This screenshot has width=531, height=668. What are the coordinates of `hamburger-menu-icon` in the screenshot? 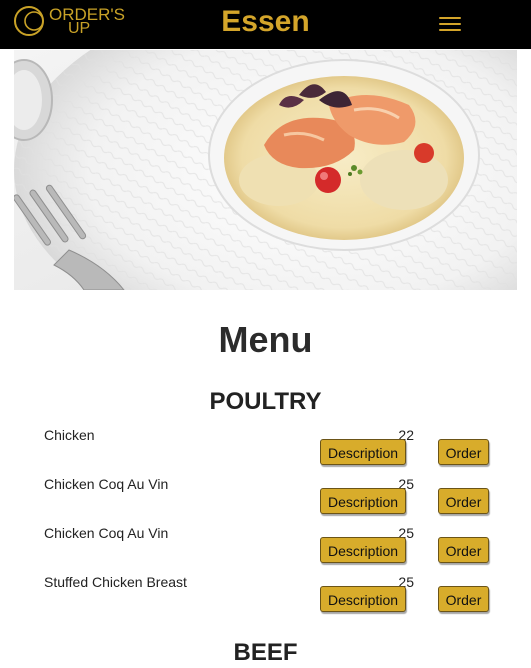 It's located at (450, 24).